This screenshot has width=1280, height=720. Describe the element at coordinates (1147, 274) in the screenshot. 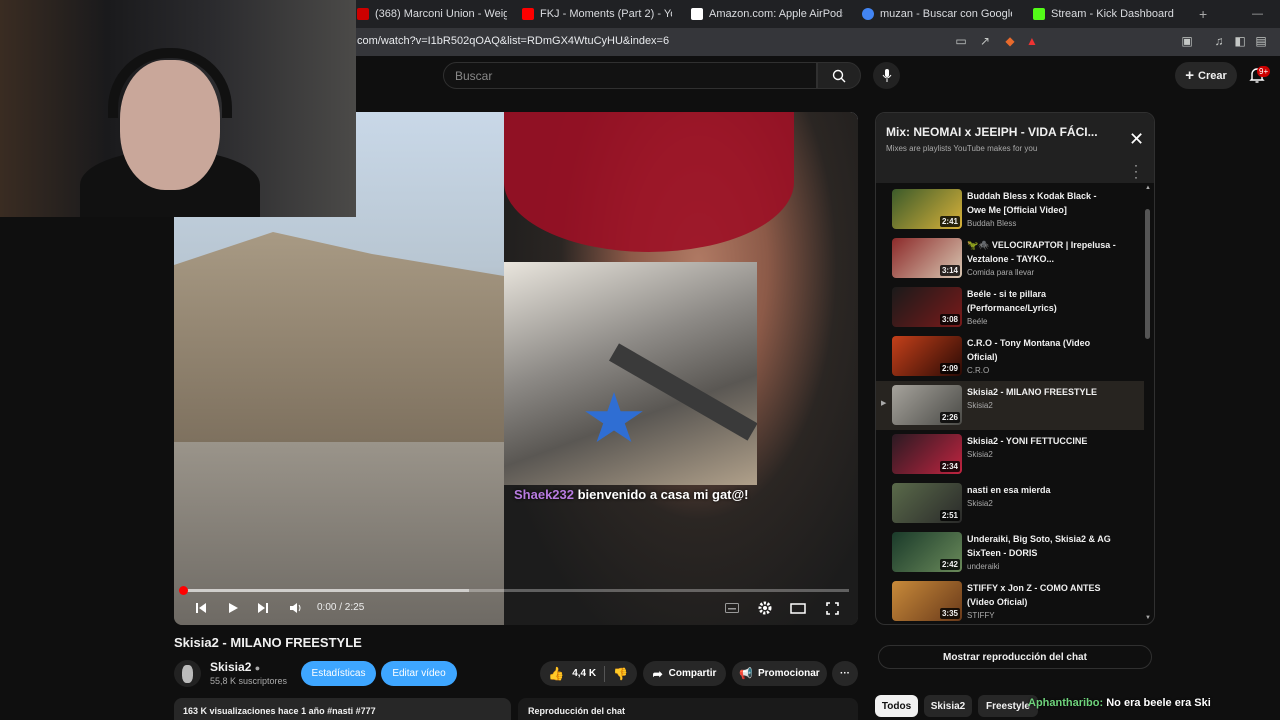

I see `scroll-thumb` at that location.